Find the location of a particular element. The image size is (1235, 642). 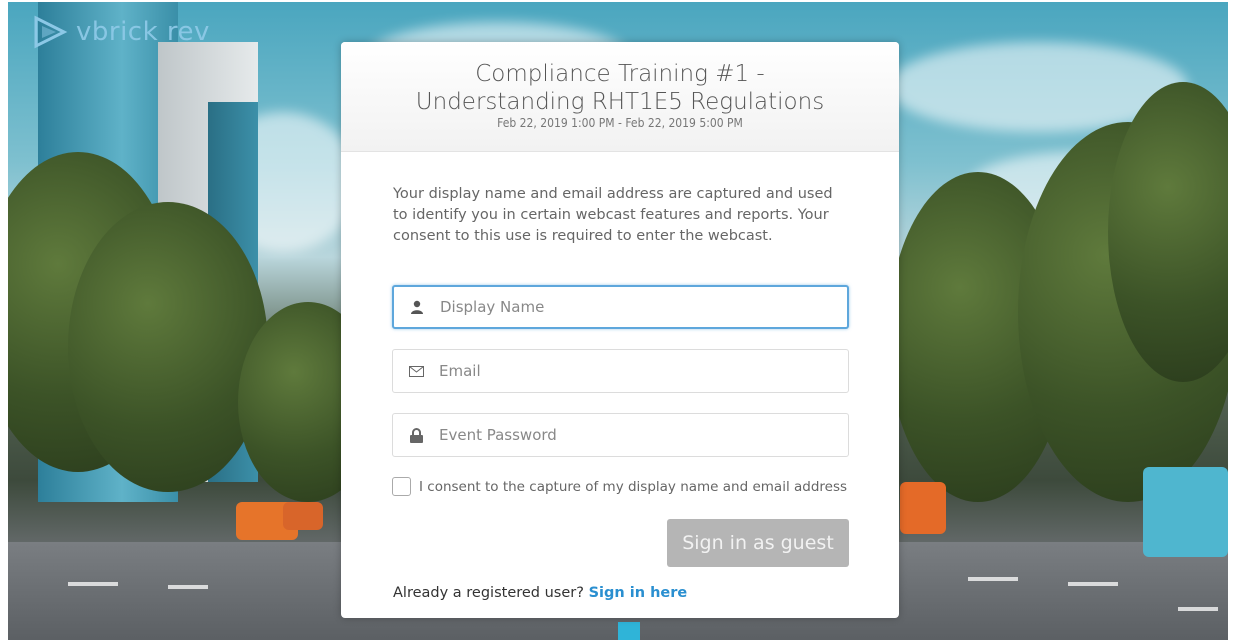

consent-checkbox is located at coordinates (401, 486).